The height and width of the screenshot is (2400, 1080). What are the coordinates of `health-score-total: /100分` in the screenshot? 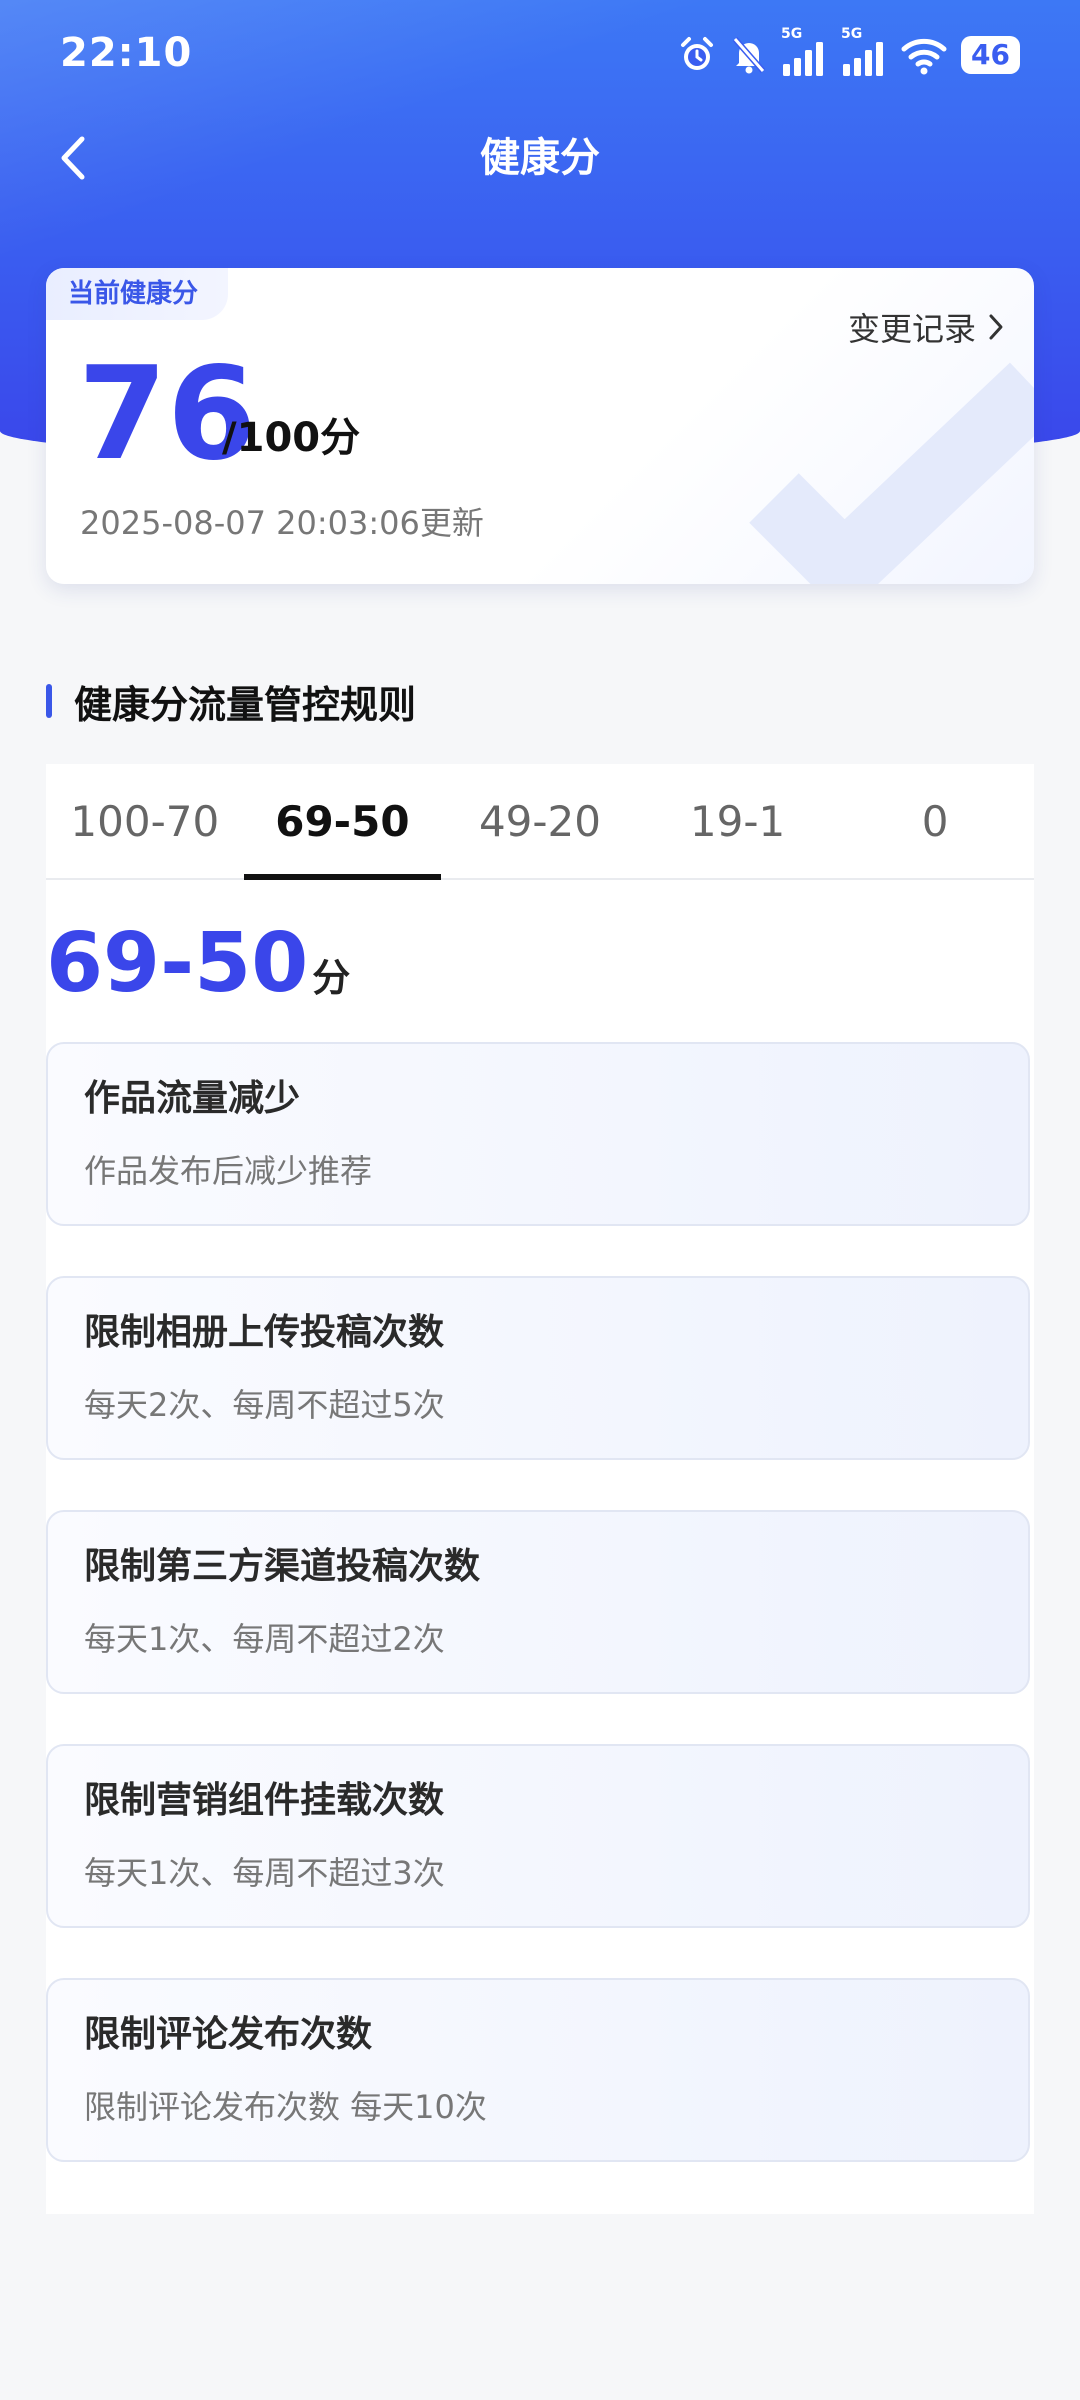 It's located at (291, 438).